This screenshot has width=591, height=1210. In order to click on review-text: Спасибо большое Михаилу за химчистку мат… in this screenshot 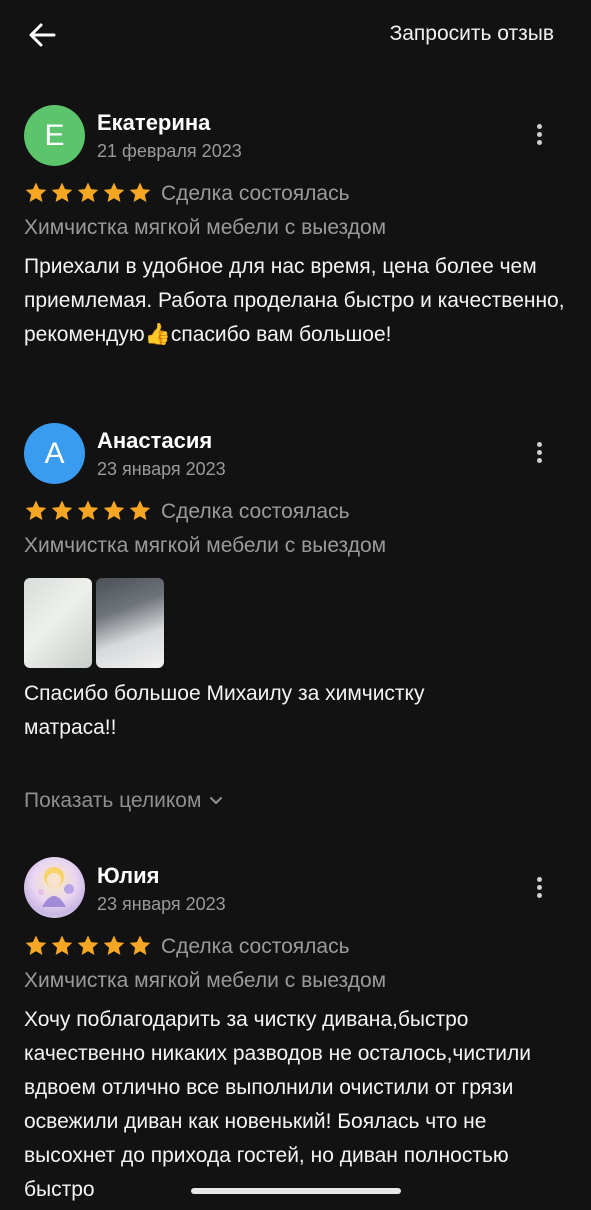, I will do `click(224, 710)`.